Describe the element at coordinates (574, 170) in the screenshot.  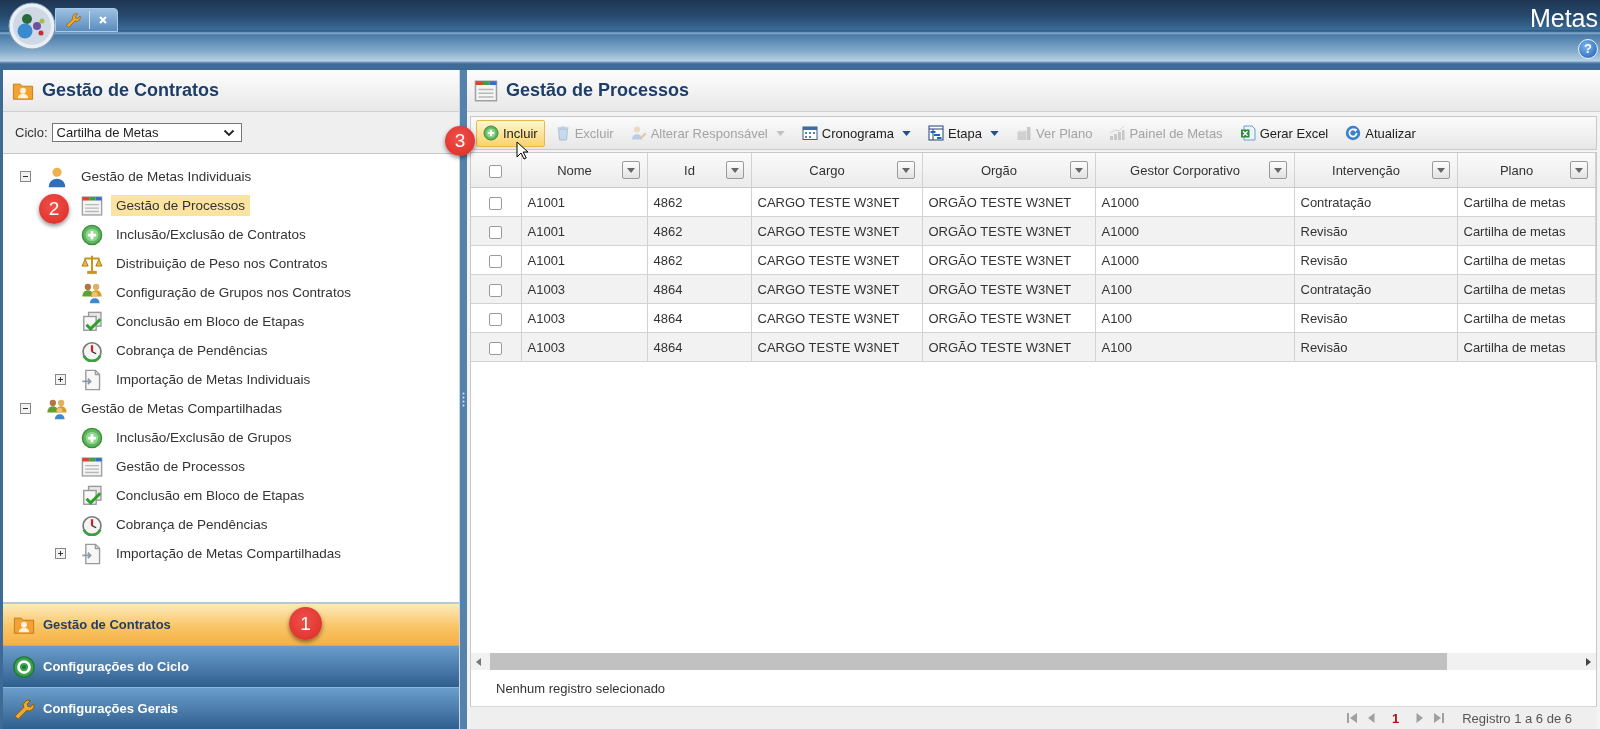
I see `column-header: Nome` at that location.